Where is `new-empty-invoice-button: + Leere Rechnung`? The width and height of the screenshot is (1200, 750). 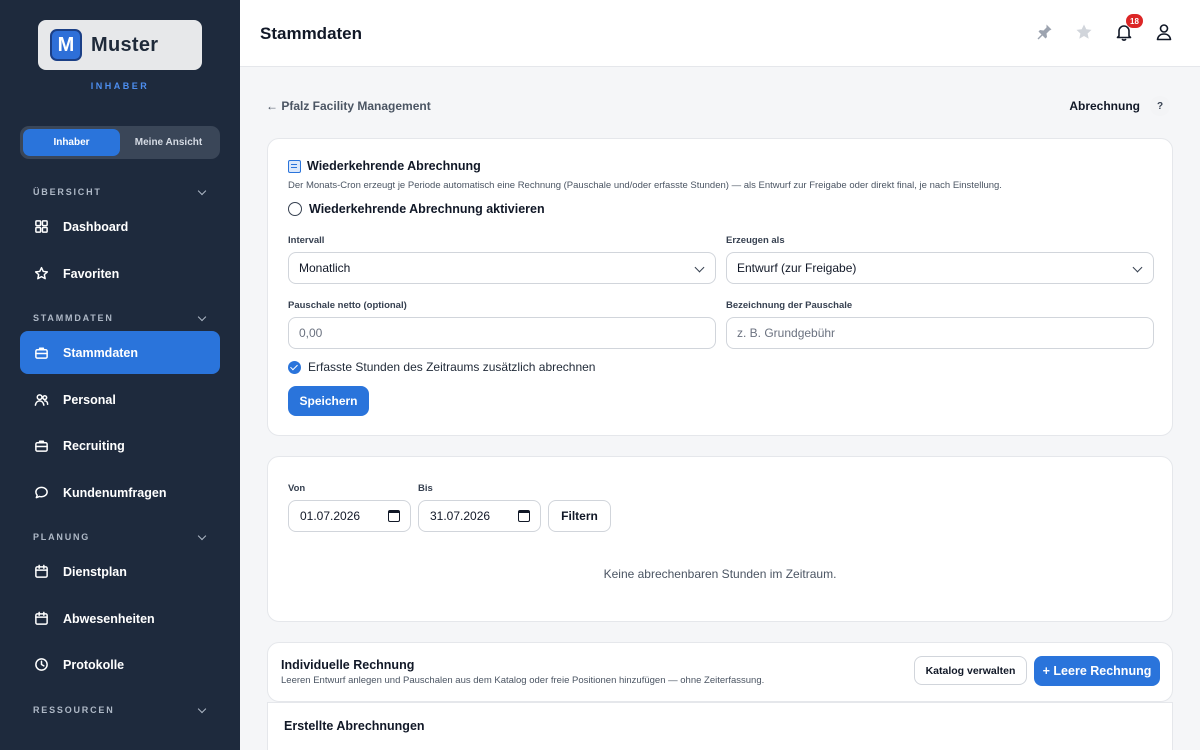
new-empty-invoice-button: + Leere Rechnung is located at coordinates (1097, 671).